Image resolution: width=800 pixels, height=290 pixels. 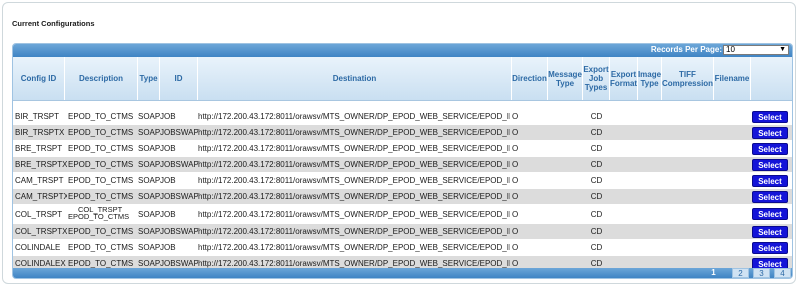 What do you see at coordinates (101, 78) in the screenshot?
I see `column-header-description: Description` at bounding box center [101, 78].